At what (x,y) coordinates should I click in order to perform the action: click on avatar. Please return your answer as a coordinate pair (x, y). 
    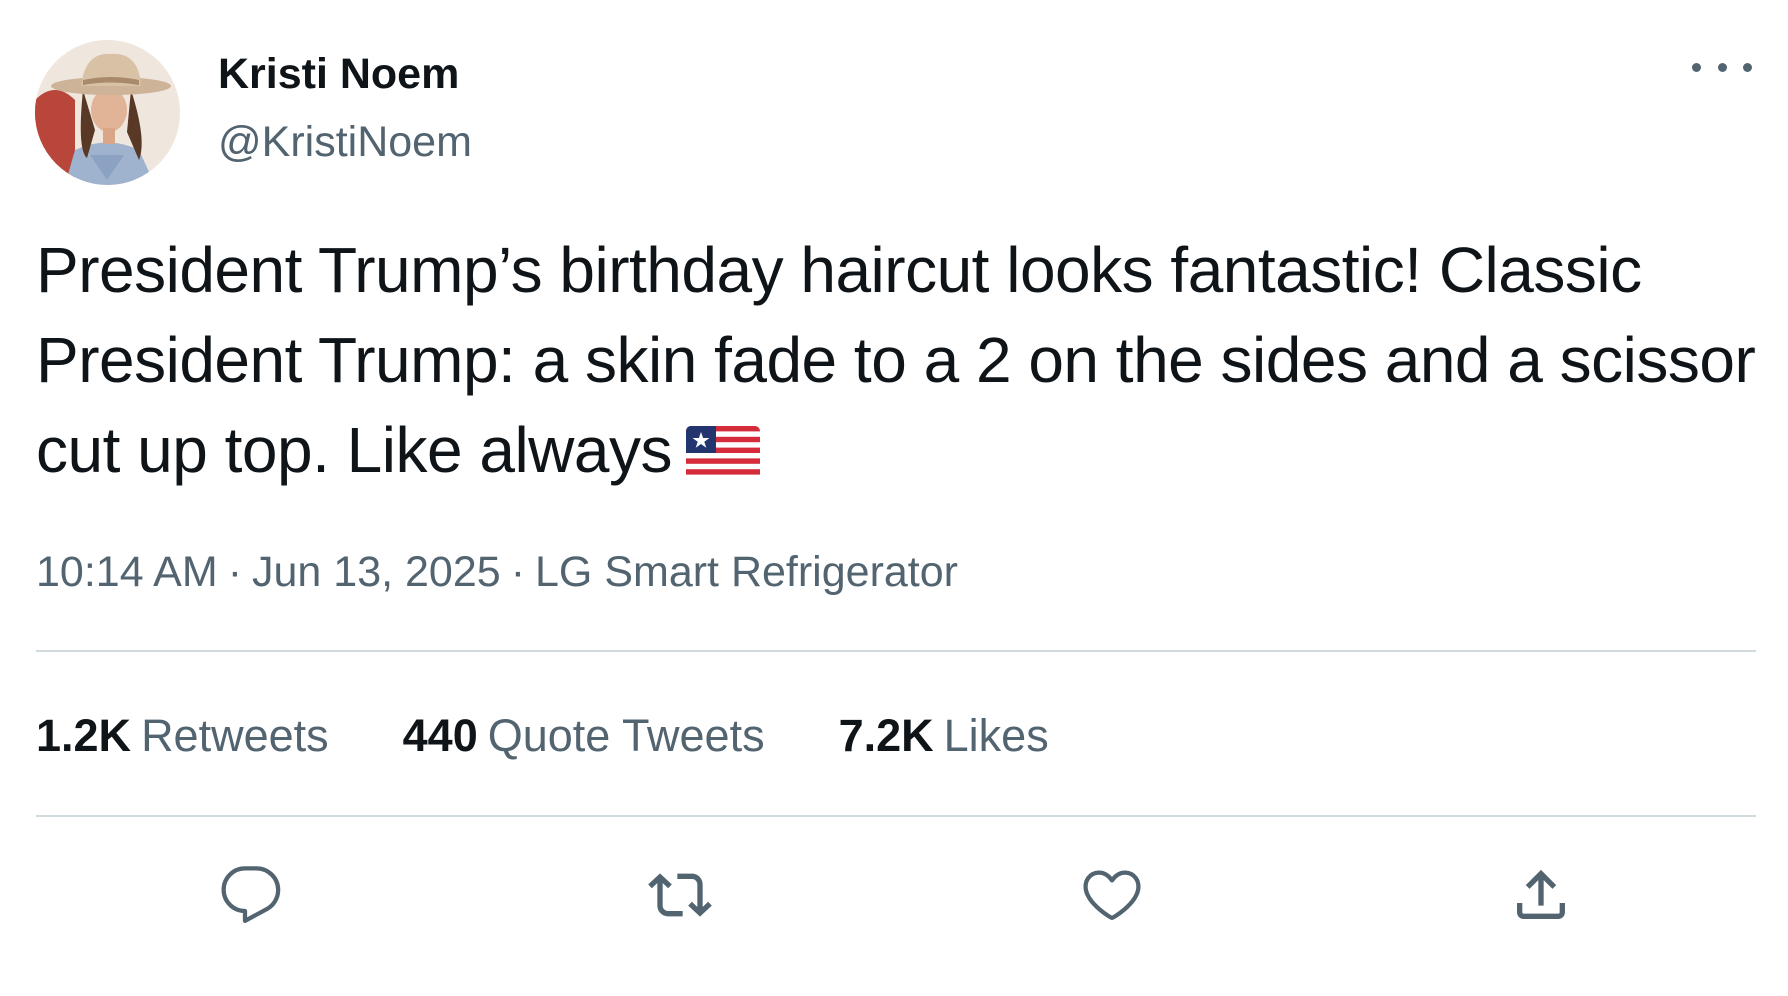
    Looking at the image, I should click on (107, 112).